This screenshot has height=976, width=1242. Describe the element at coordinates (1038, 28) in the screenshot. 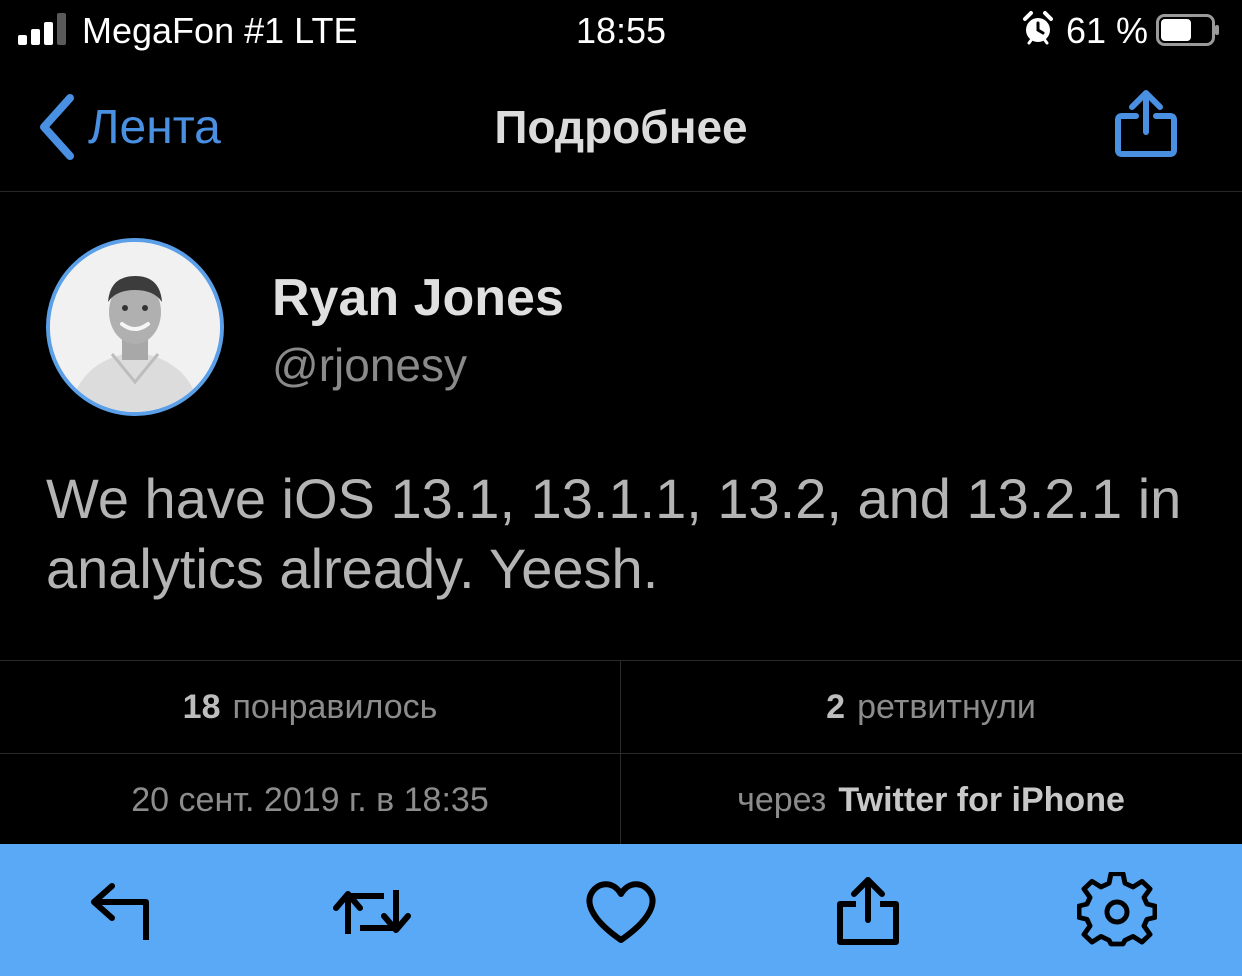

I see `alarm-clock-icon` at that location.